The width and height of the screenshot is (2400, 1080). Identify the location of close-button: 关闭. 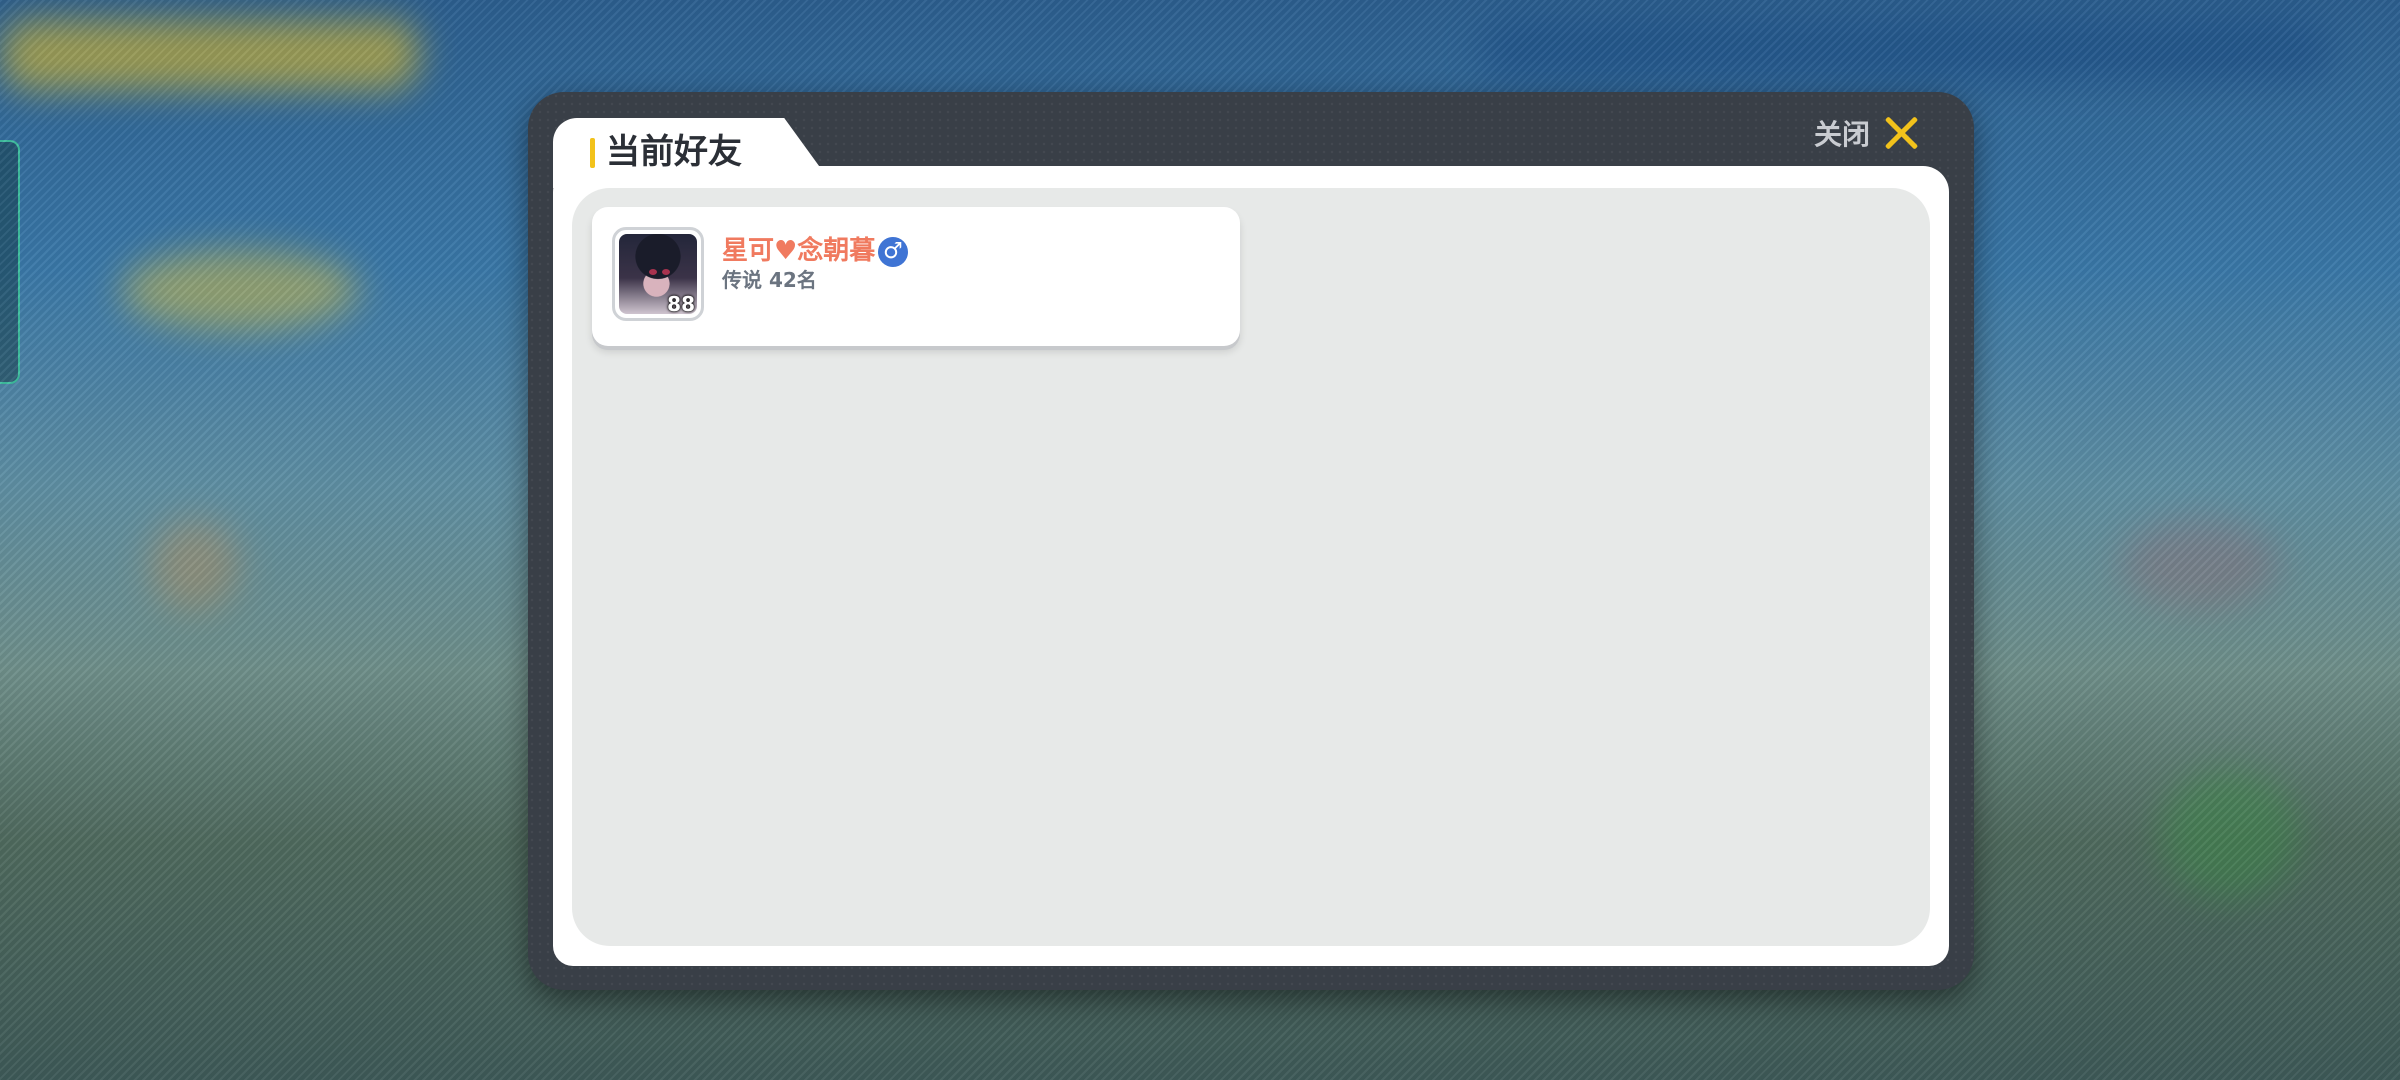
(1866, 133).